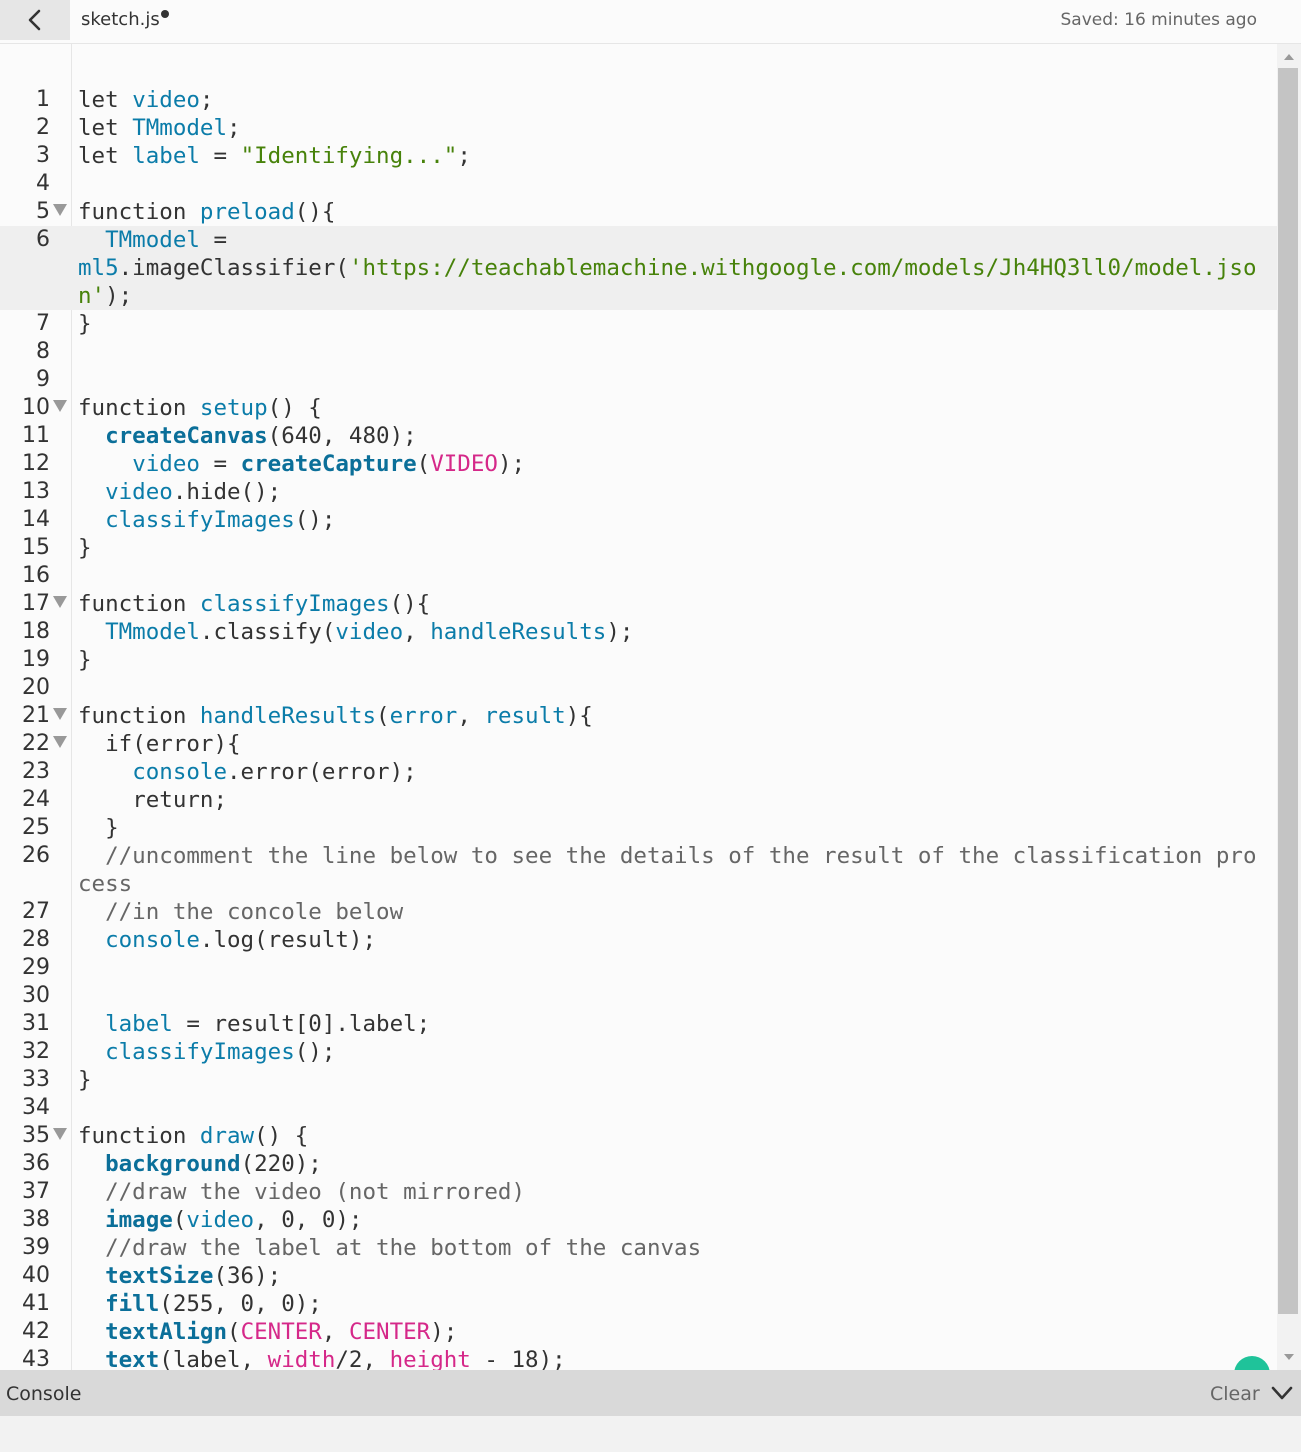 This screenshot has height=1452, width=1301. Describe the element at coordinates (638, 212) in the screenshot. I see `code-line: 5 function preload(){` at that location.